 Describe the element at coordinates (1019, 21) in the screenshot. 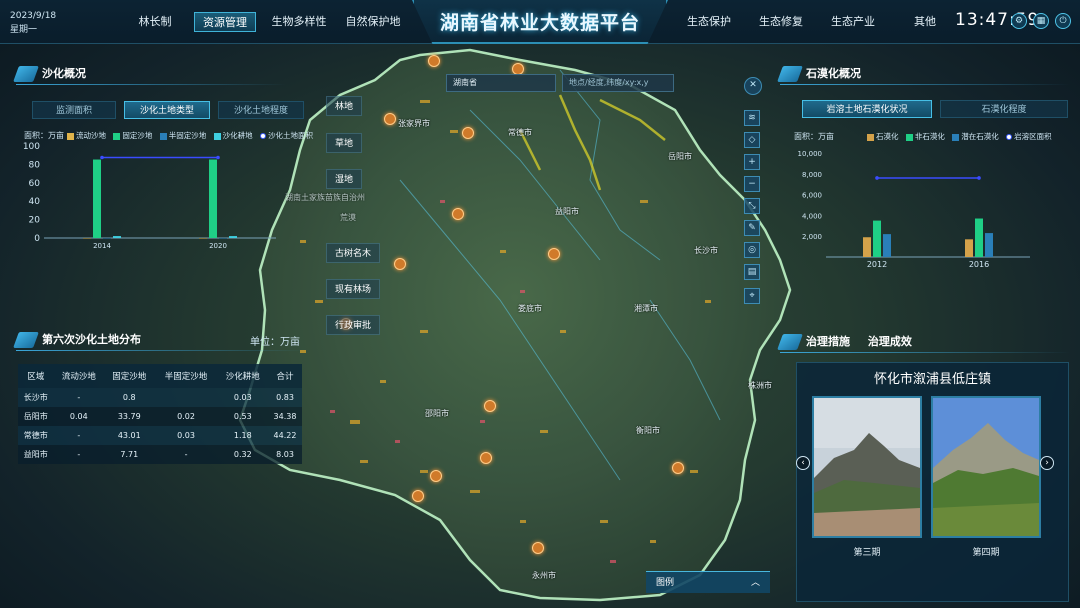

I see `settings-icon: ⚙` at that location.